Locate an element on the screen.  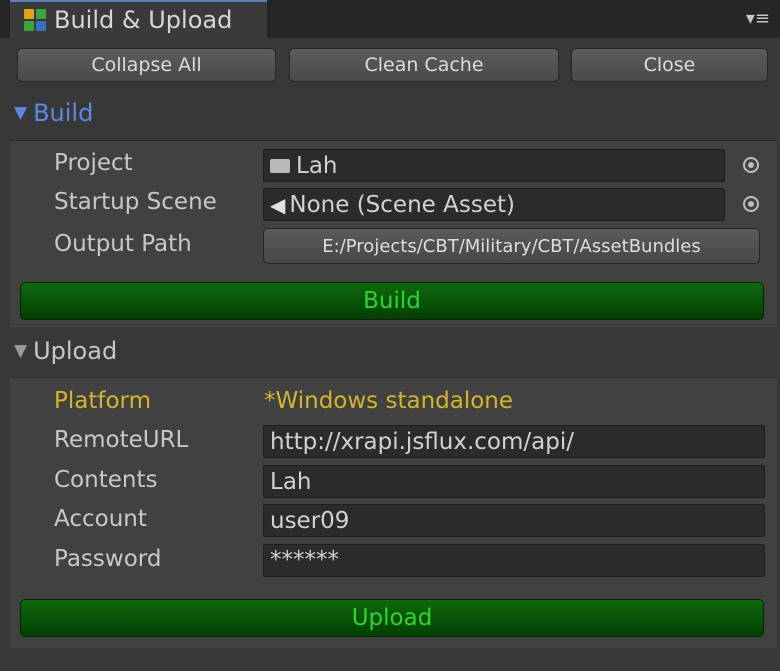
startup-scene-picker-icon is located at coordinates (751, 204).